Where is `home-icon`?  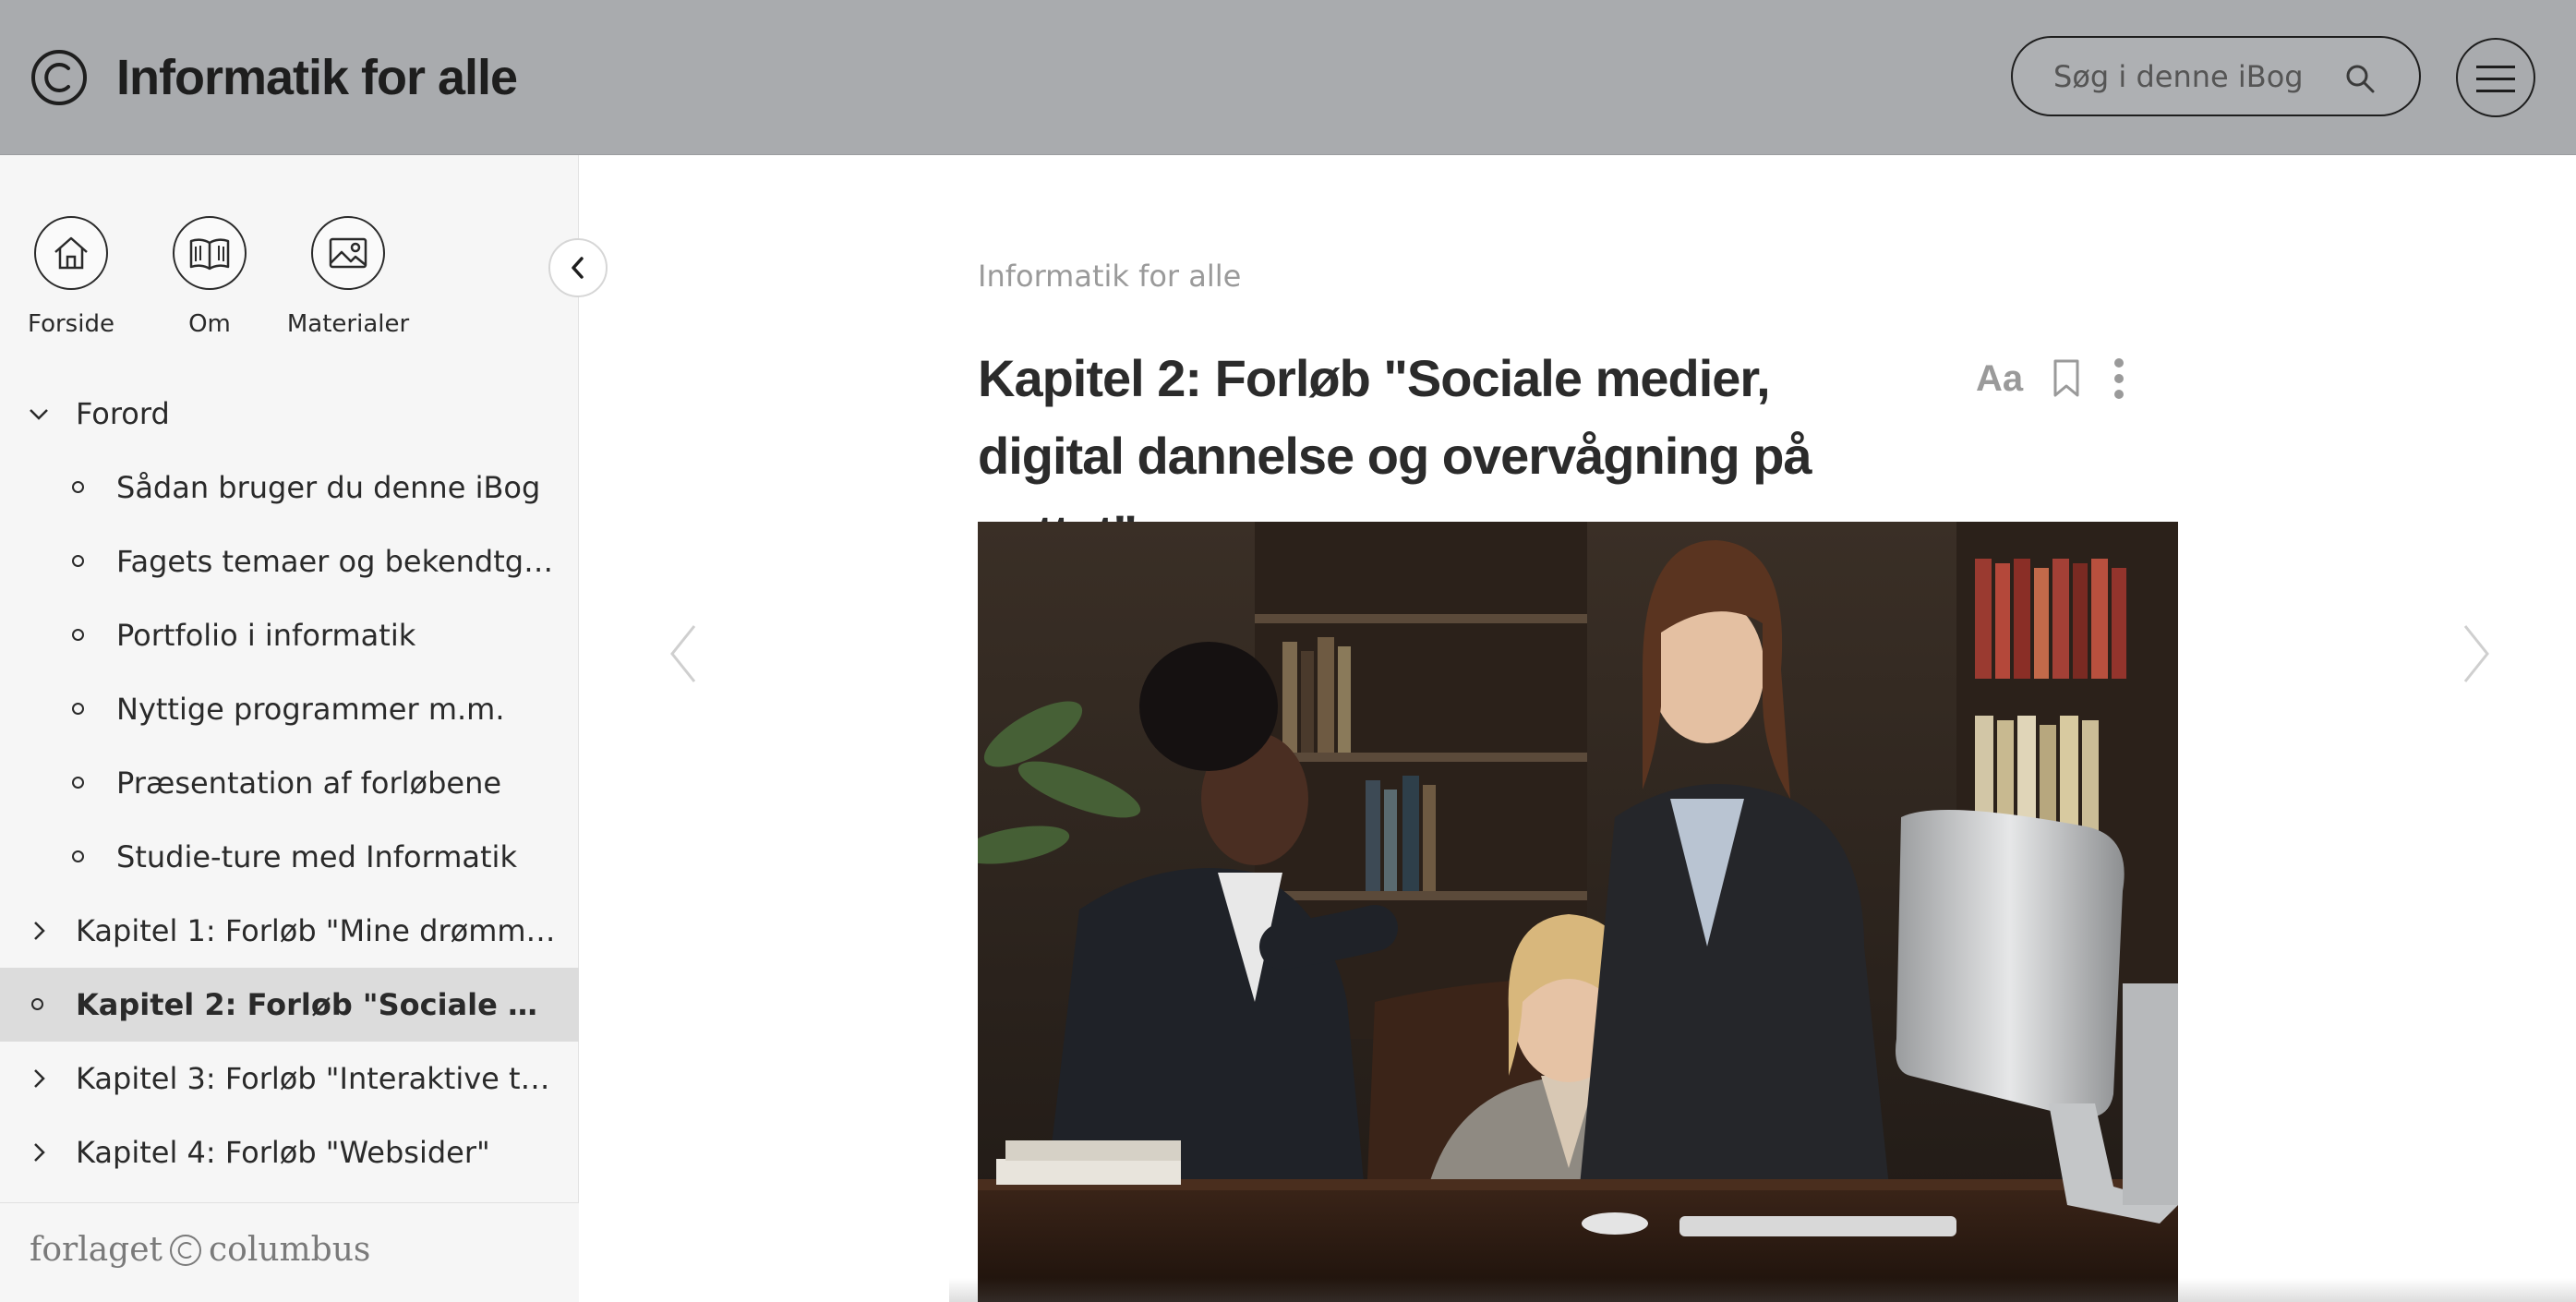
home-icon is located at coordinates (71, 253).